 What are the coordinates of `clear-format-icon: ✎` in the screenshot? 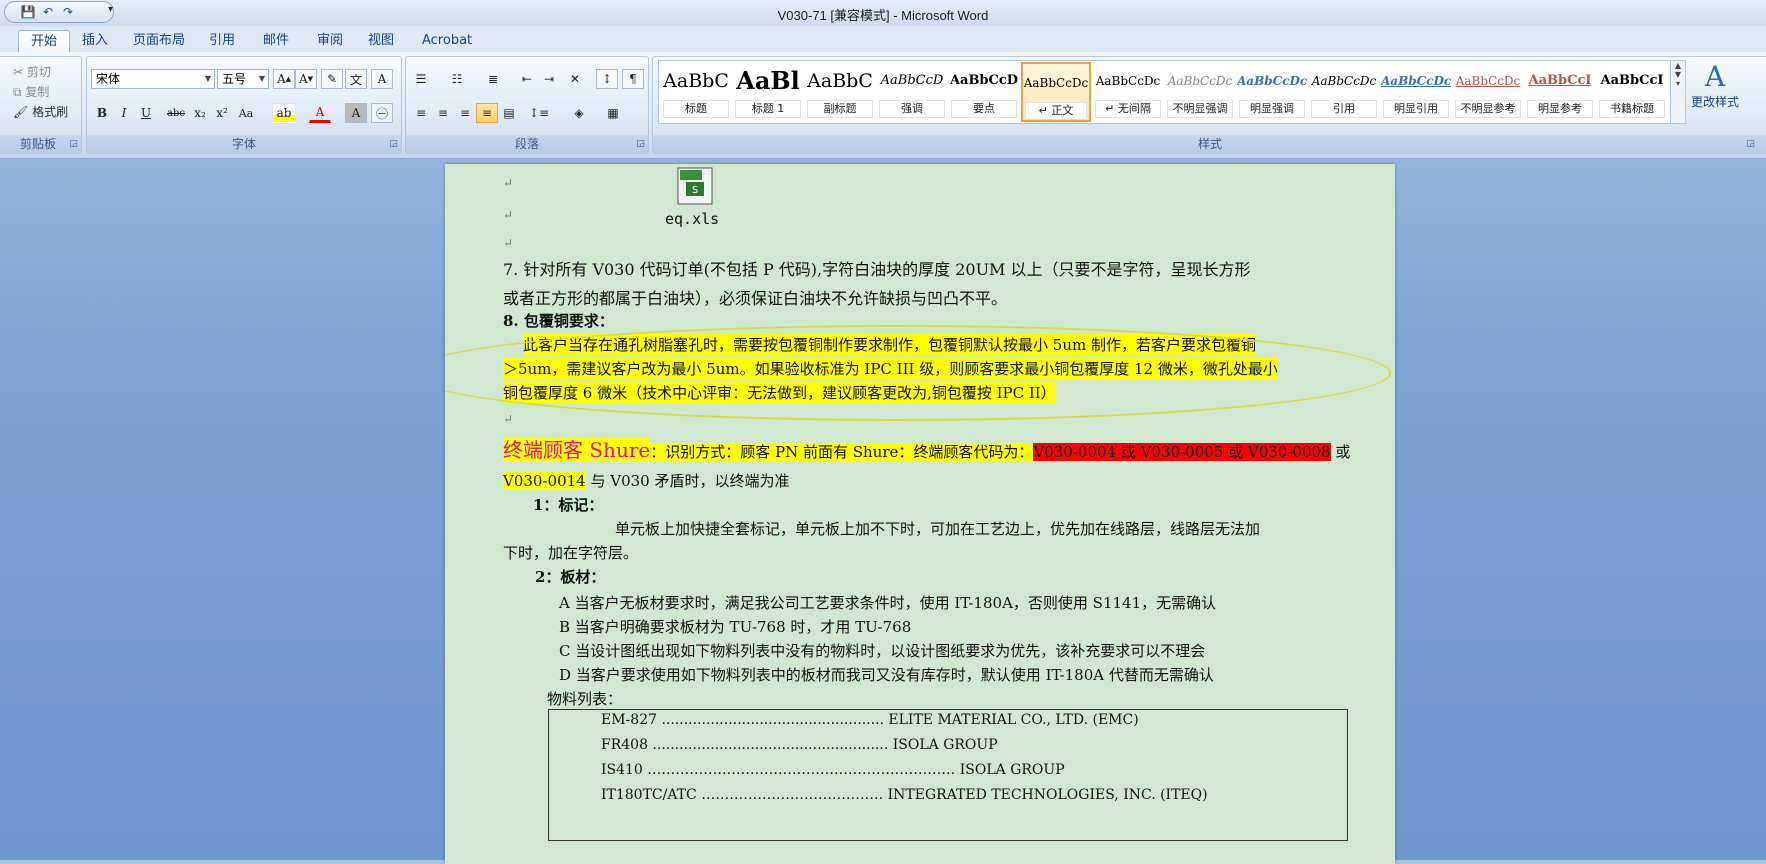 It's located at (332, 79).